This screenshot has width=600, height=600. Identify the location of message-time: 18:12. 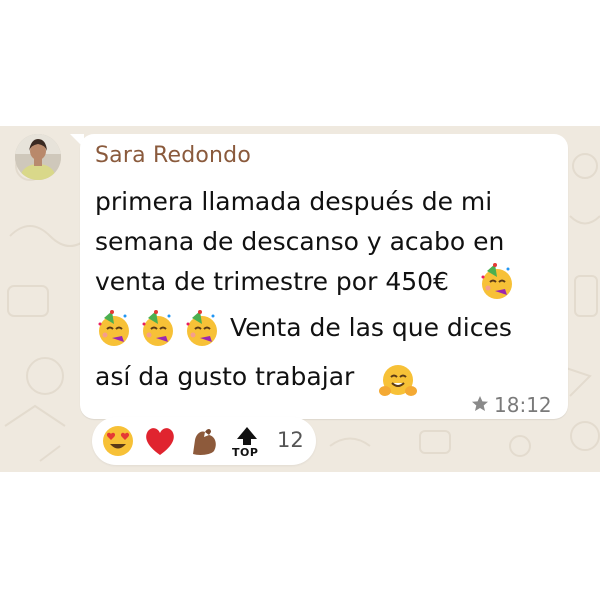
(523, 405).